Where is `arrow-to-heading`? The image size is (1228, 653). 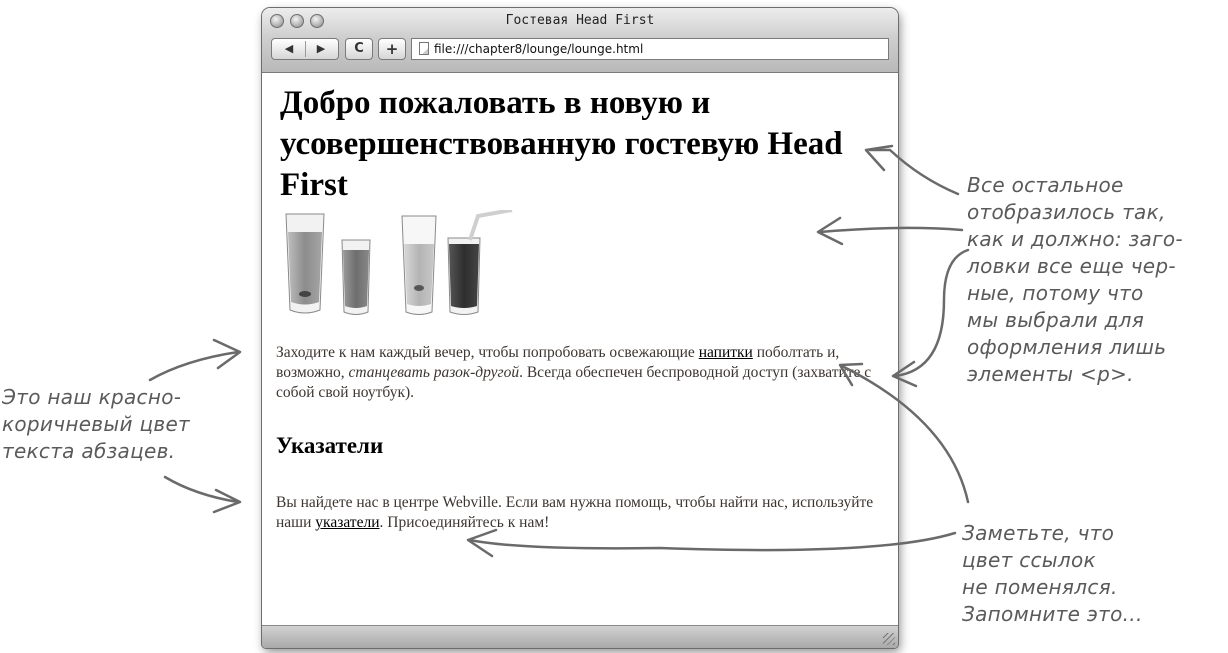
arrow-to-heading is located at coordinates (914, 172).